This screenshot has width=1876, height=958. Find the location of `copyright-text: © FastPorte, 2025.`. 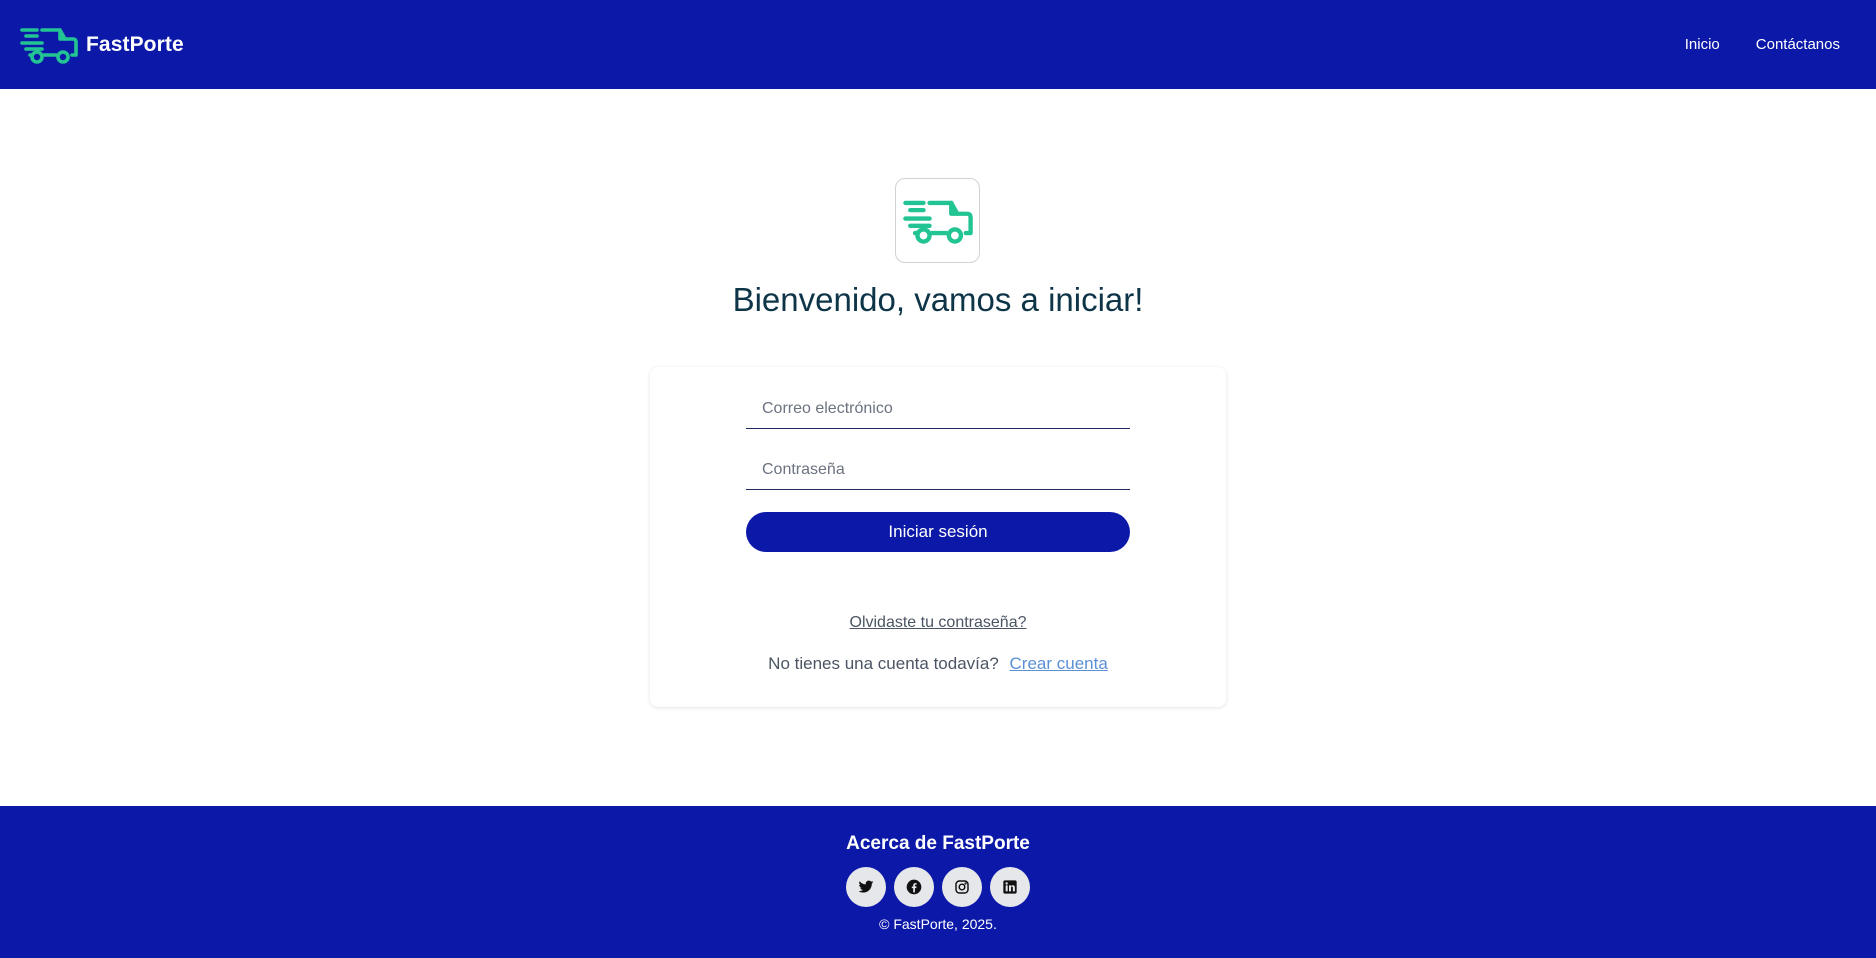

copyright-text: © FastPorte, 2025. is located at coordinates (938, 924).